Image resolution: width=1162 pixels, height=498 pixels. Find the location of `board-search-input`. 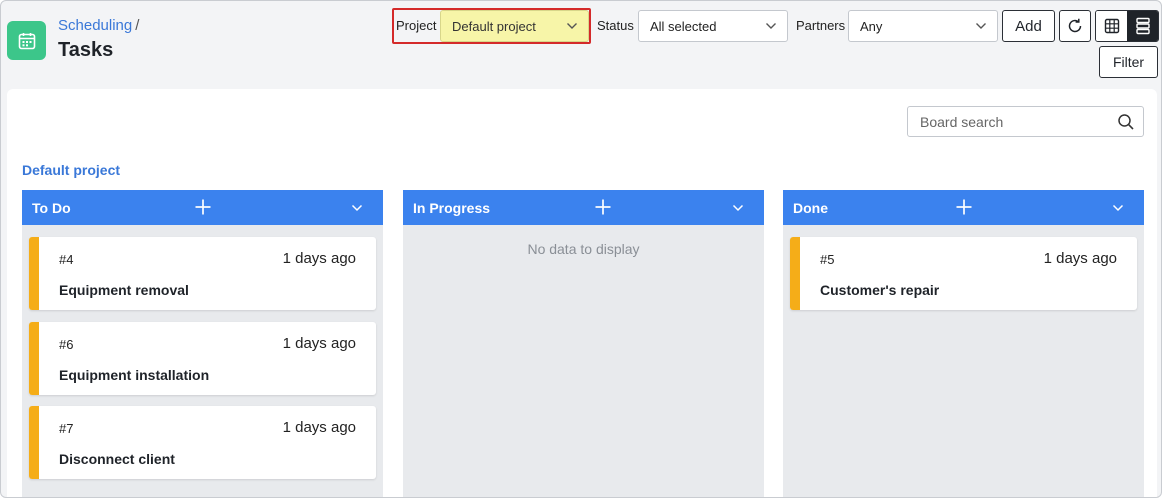

board-search-input is located at coordinates (1009, 121).